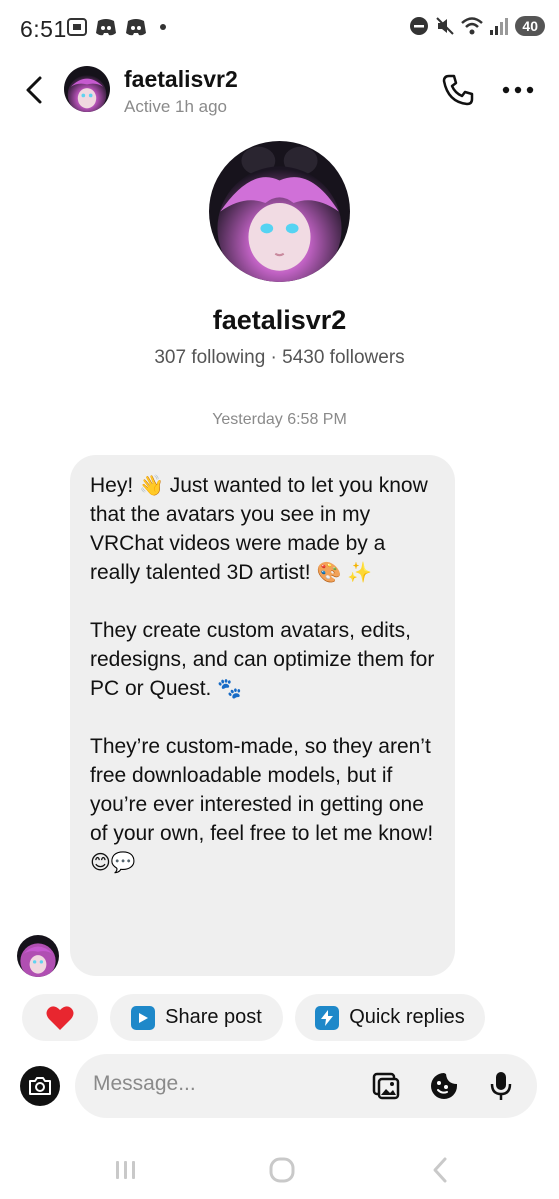 Image resolution: width=559 pixels, height=1199 pixels. I want to click on home-icon, so click(282, 1170).